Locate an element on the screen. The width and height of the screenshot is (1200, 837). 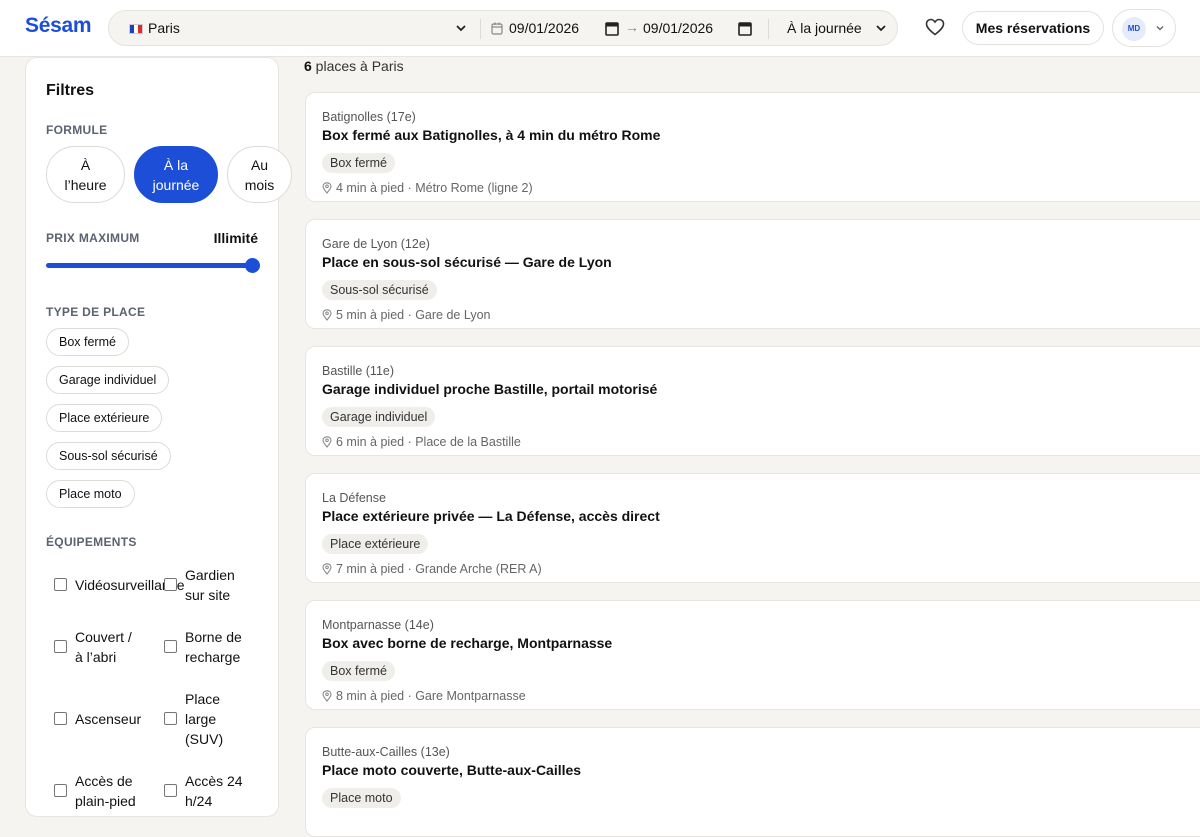
listing-area: Bastille (11e) is located at coordinates (358, 371).